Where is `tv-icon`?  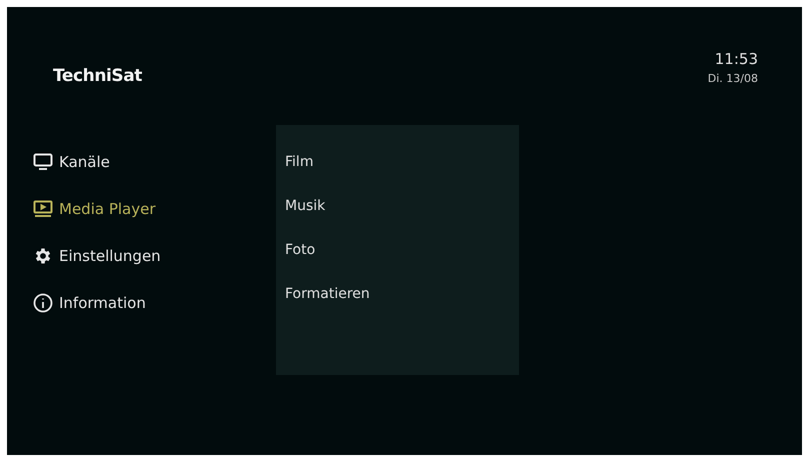 tv-icon is located at coordinates (43, 162).